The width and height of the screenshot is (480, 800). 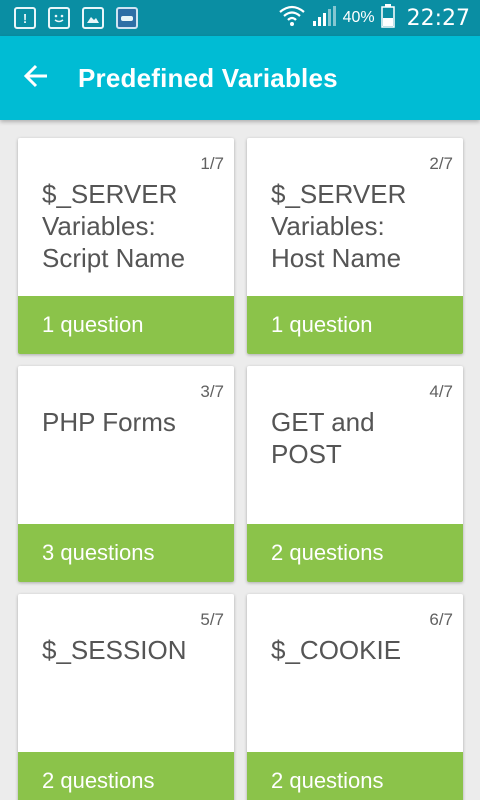 I want to click on wifi-icon, so click(x=291, y=18).